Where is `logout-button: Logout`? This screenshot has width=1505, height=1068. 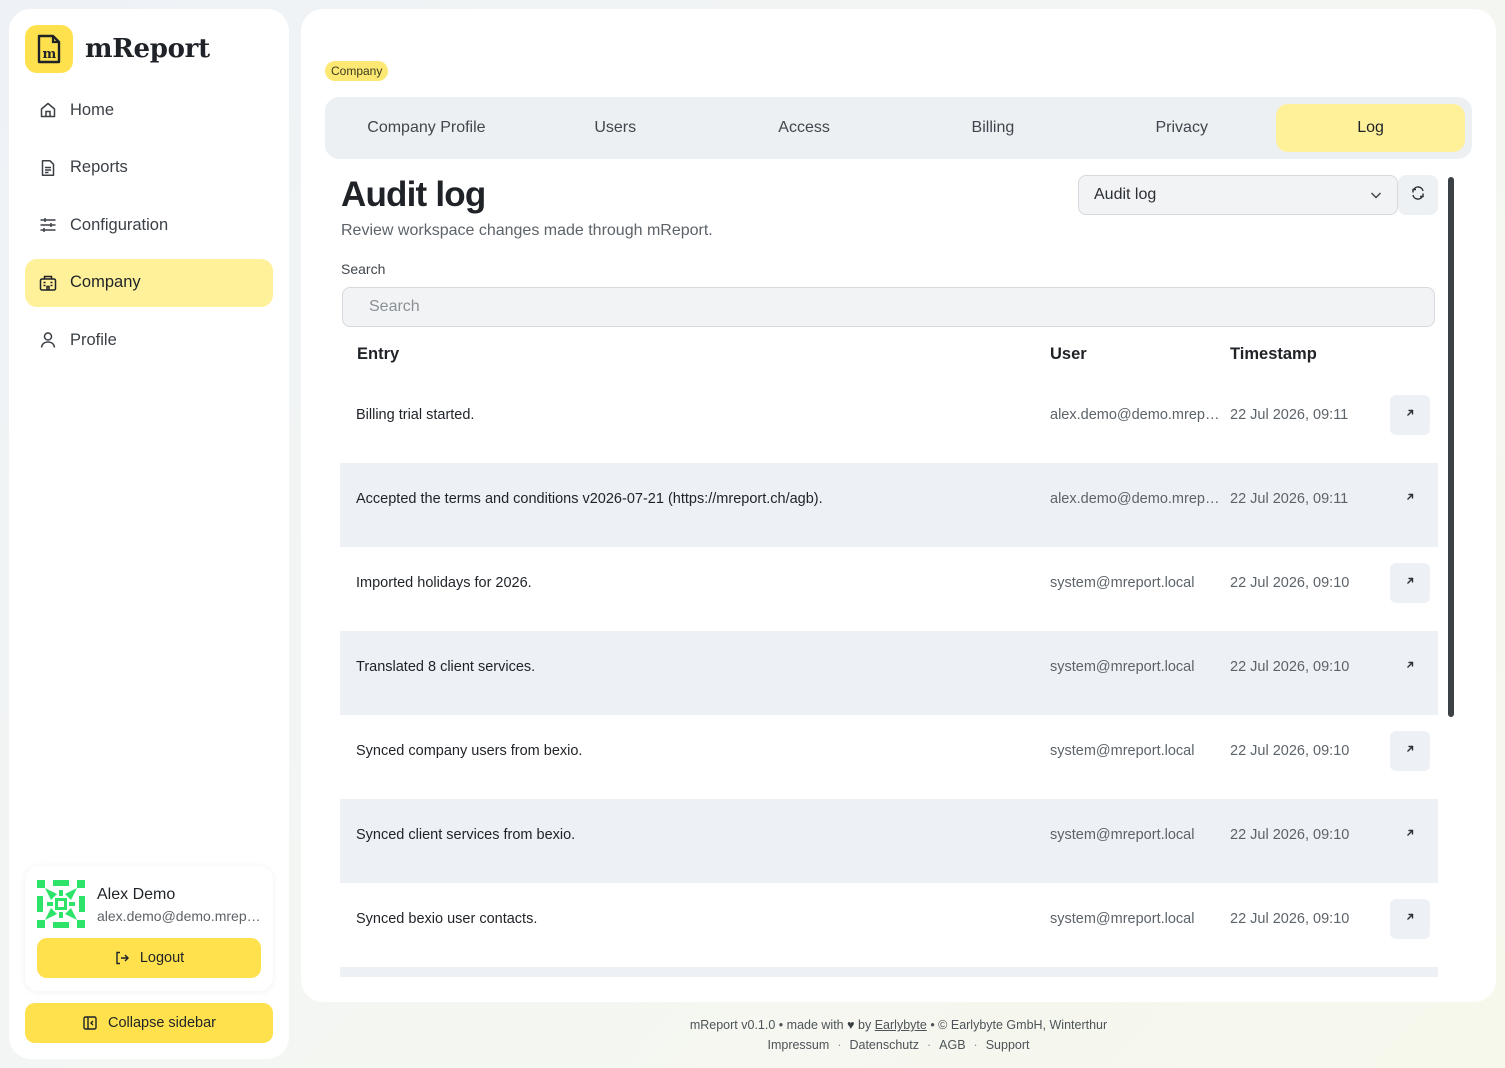 logout-button: Logout is located at coordinates (149, 958).